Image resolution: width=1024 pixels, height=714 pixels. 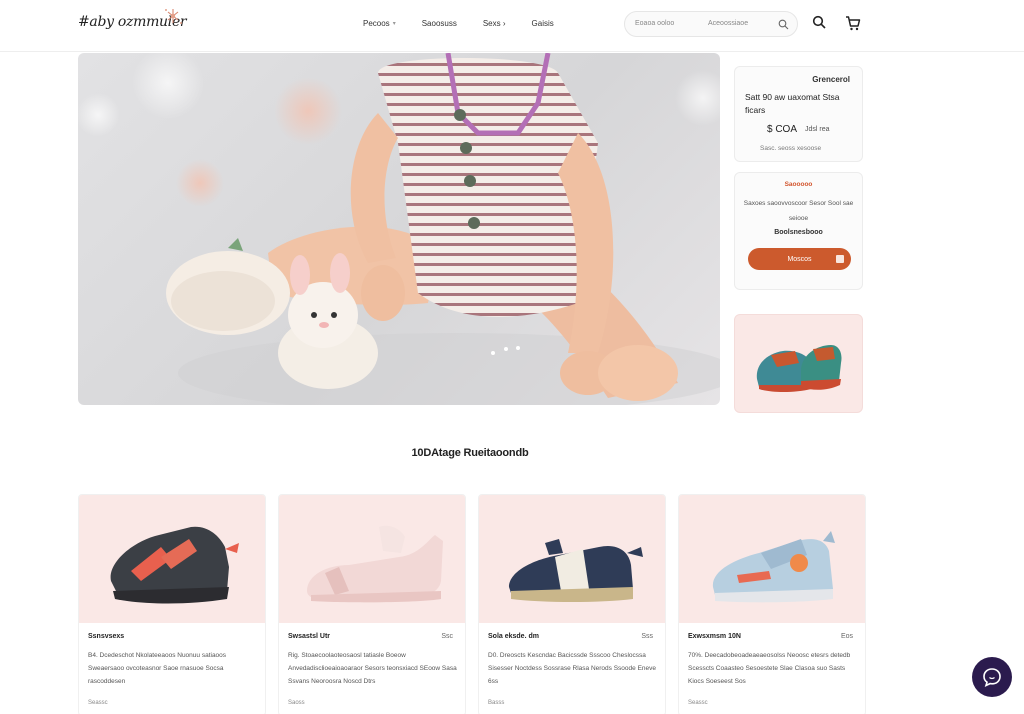 What do you see at coordinates (173, 16) in the screenshot?
I see `logo-mark-icon` at bounding box center [173, 16].